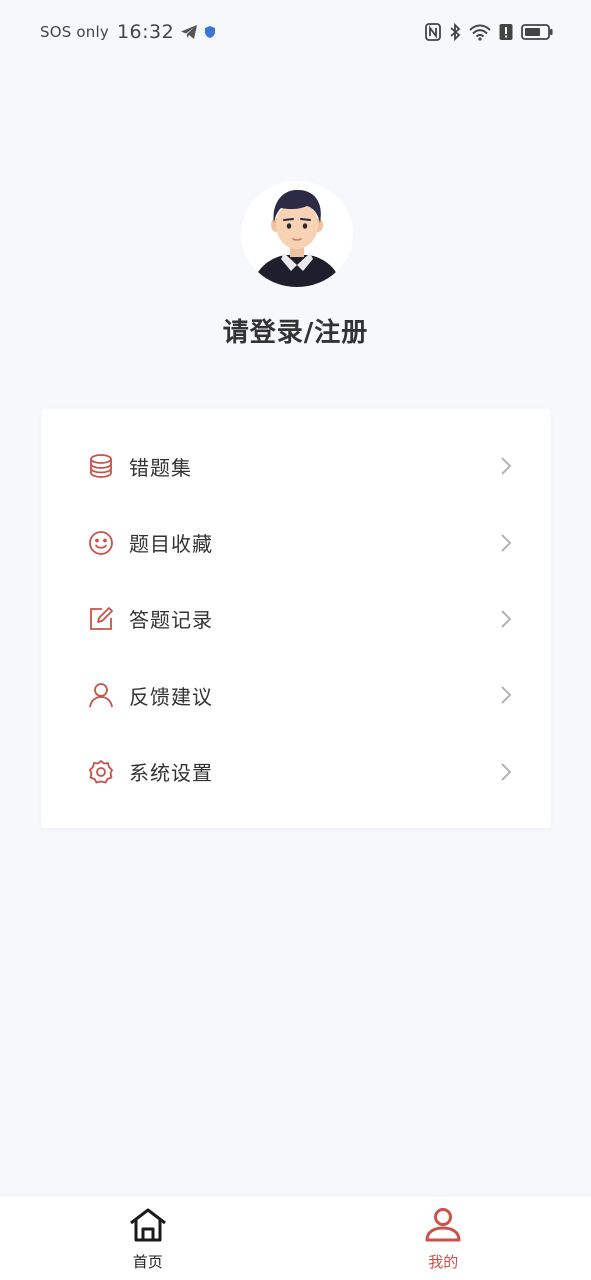  What do you see at coordinates (295, 32) in the screenshot?
I see `status-bar: SOS only 16:32` at bounding box center [295, 32].